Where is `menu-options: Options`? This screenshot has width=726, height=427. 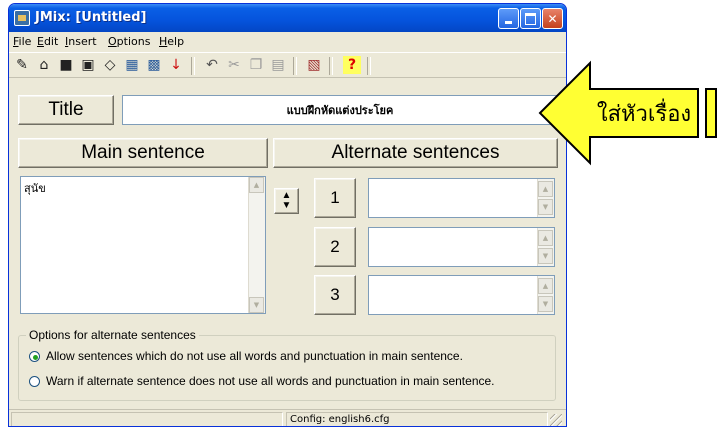 menu-options: Options is located at coordinates (129, 41).